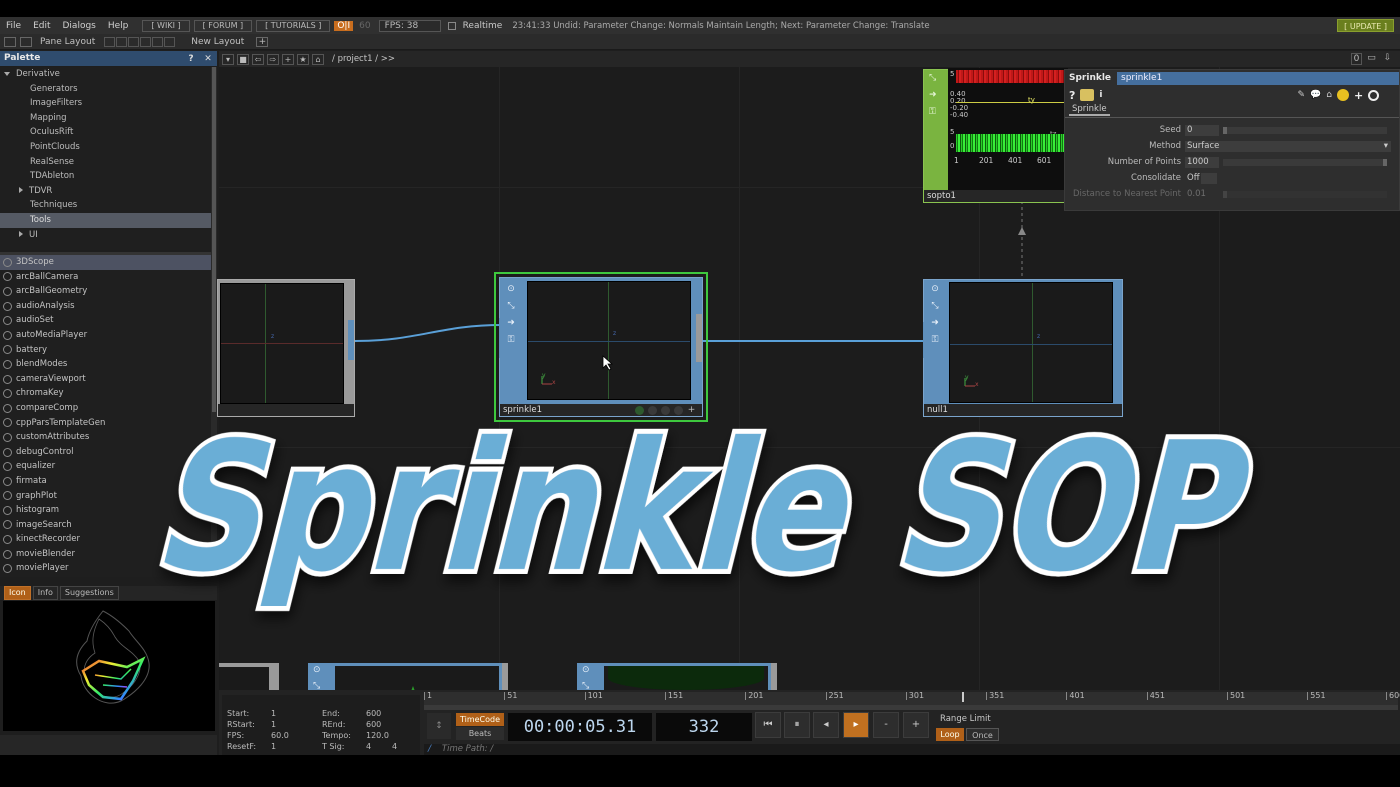  What do you see at coordinates (797, 725) in the screenshot?
I see `pause-button: ⏸` at bounding box center [797, 725].